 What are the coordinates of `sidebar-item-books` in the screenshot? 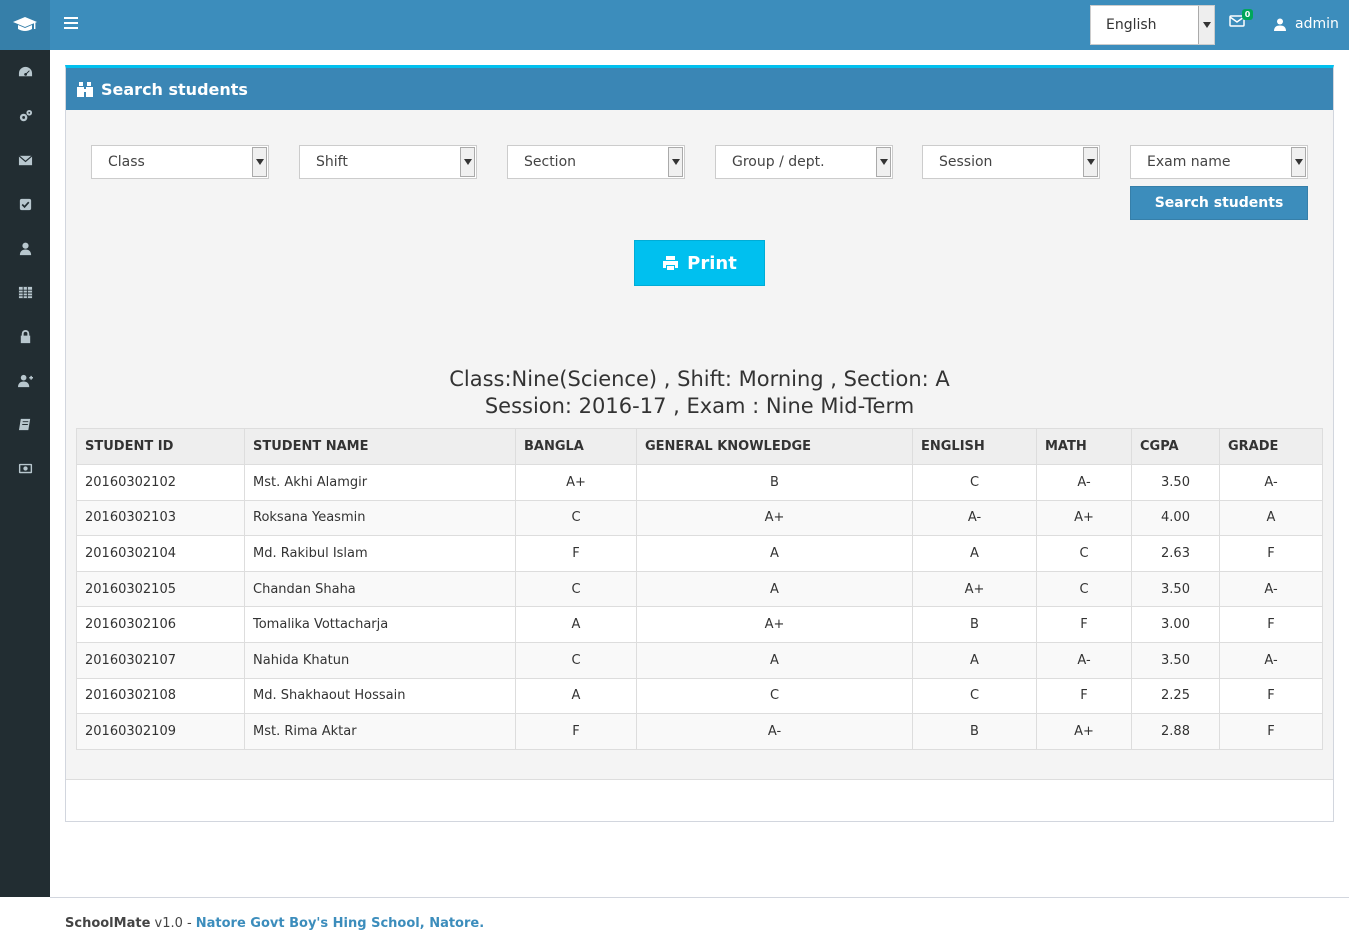 It's located at (25, 424).